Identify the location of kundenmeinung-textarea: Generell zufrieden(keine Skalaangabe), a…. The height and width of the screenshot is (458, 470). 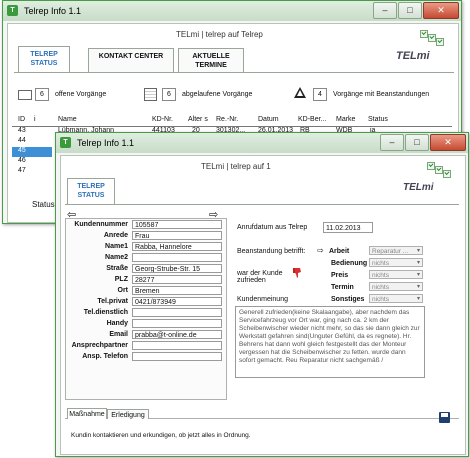
(330, 342).